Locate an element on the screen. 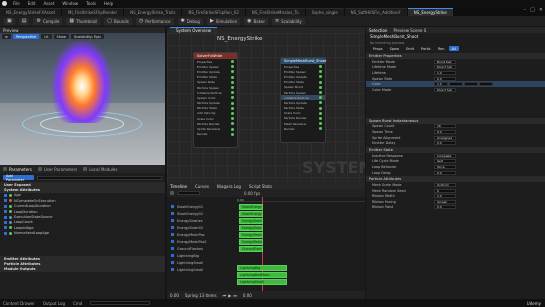  tab-selection: Selection is located at coordinates (378, 30).